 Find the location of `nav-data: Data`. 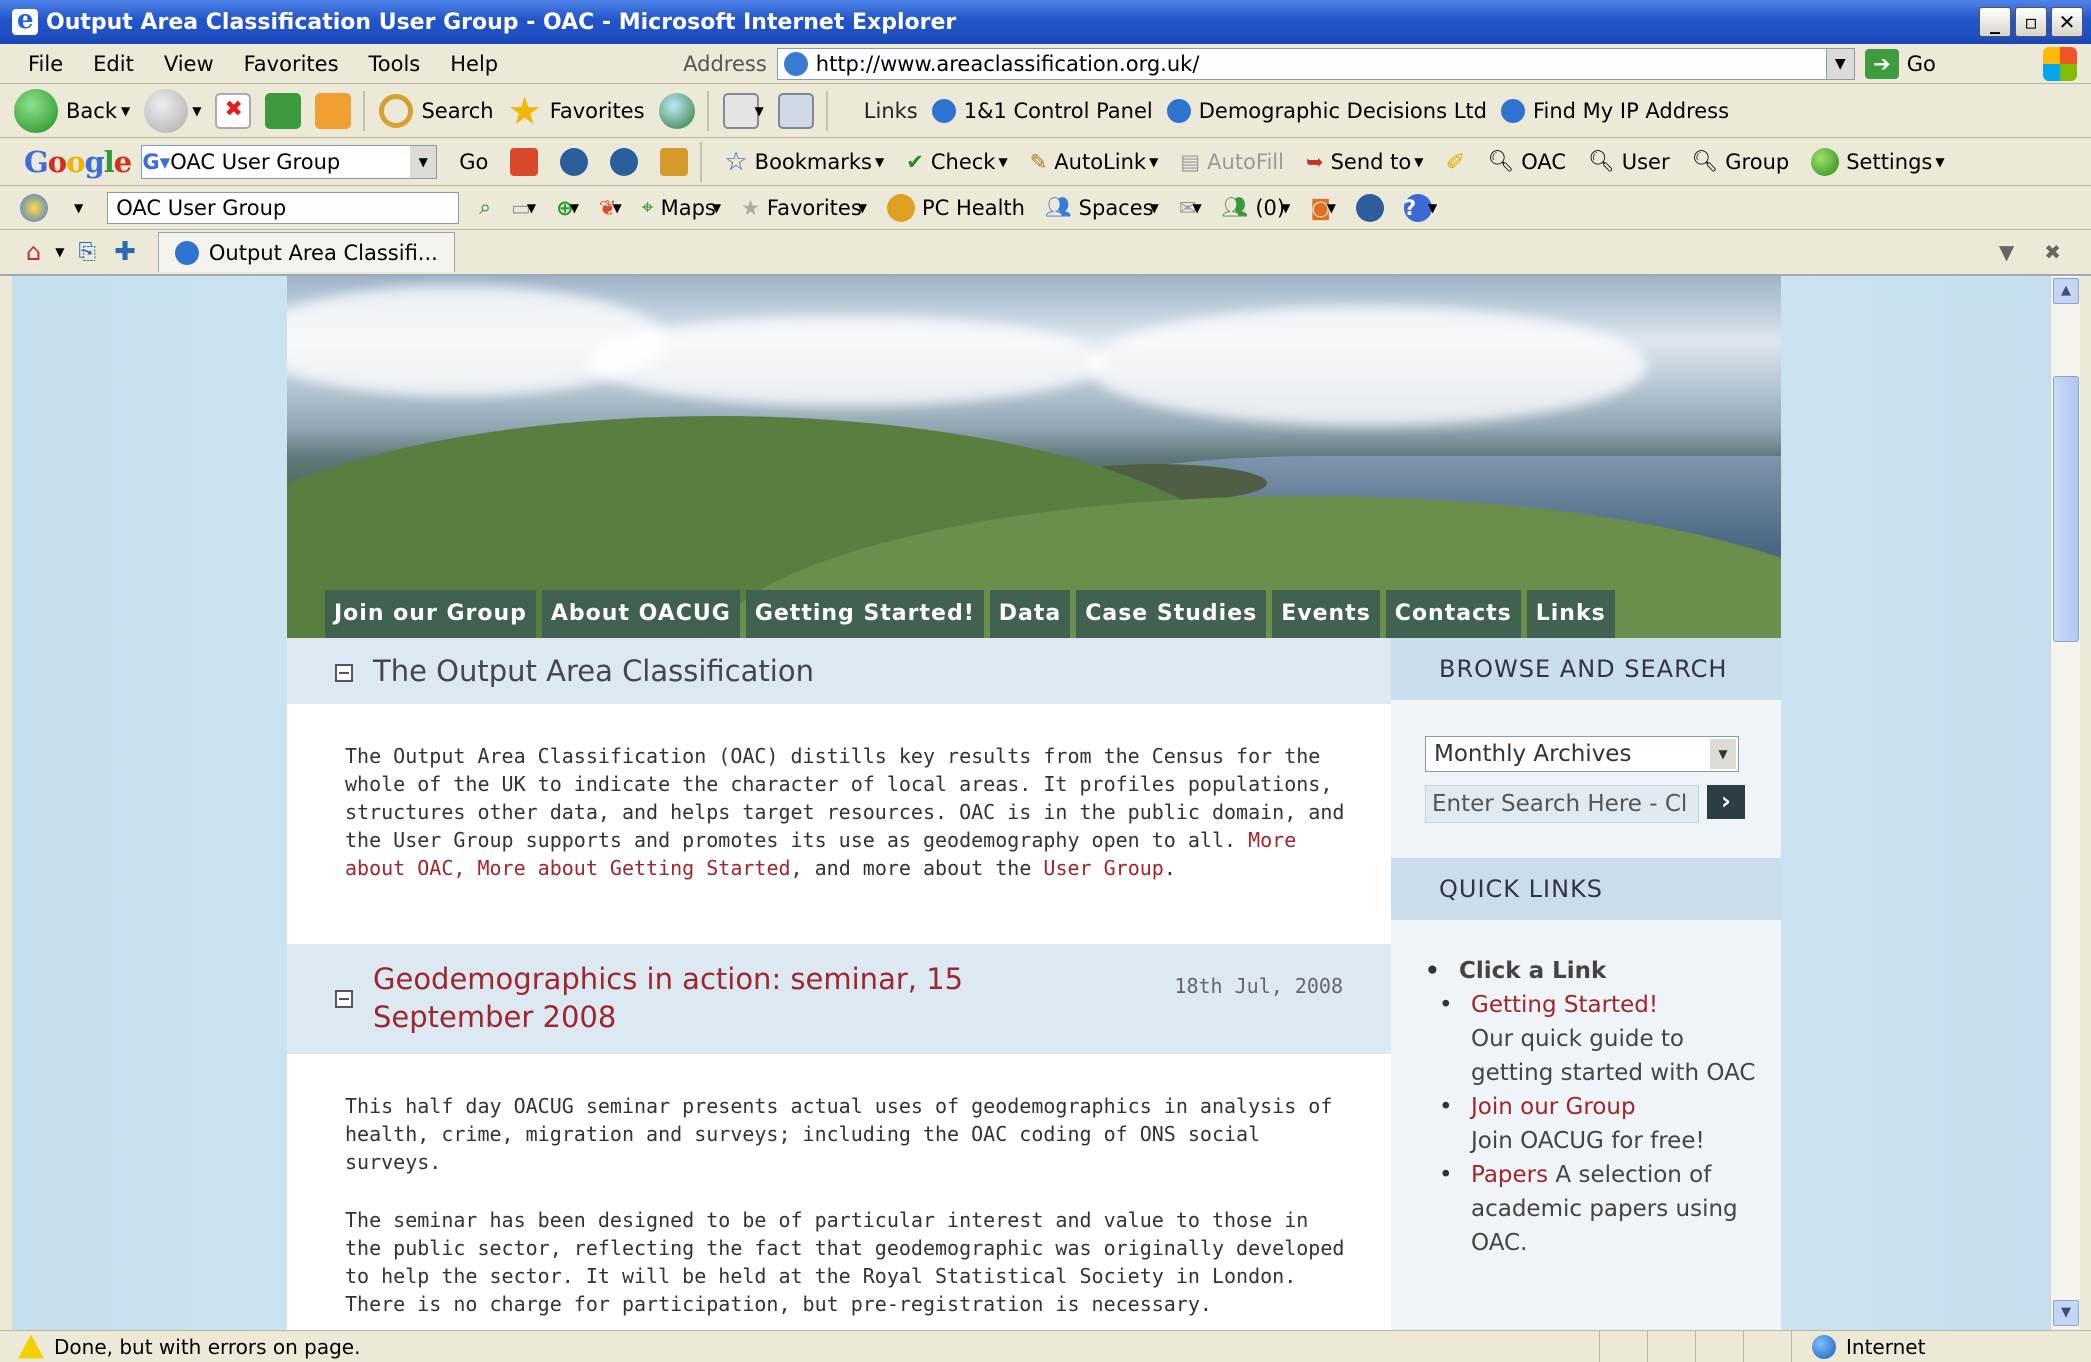

nav-data: Data is located at coordinates (1030, 614).